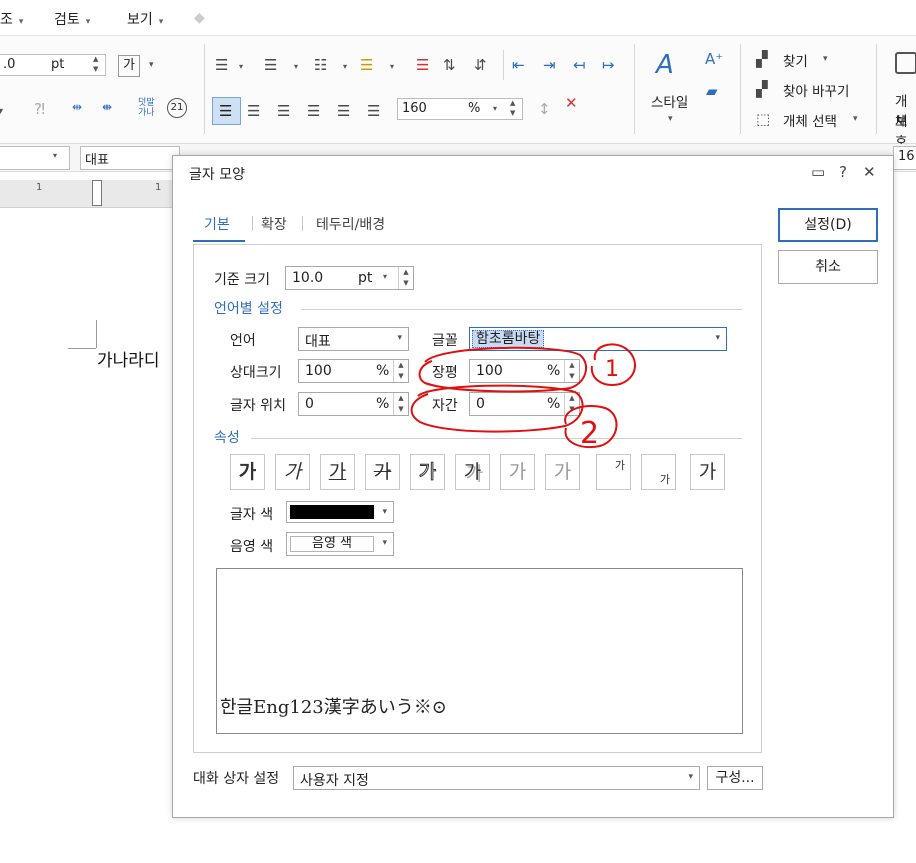  Describe the element at coordinates (53, 65) in the screenshot. I see `font-size-input: .0 pt ▲ ▼` at that location.